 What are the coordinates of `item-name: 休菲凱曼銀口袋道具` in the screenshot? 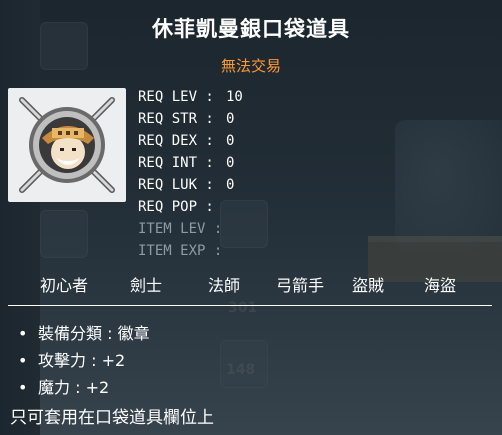 It's located at (251, 29).